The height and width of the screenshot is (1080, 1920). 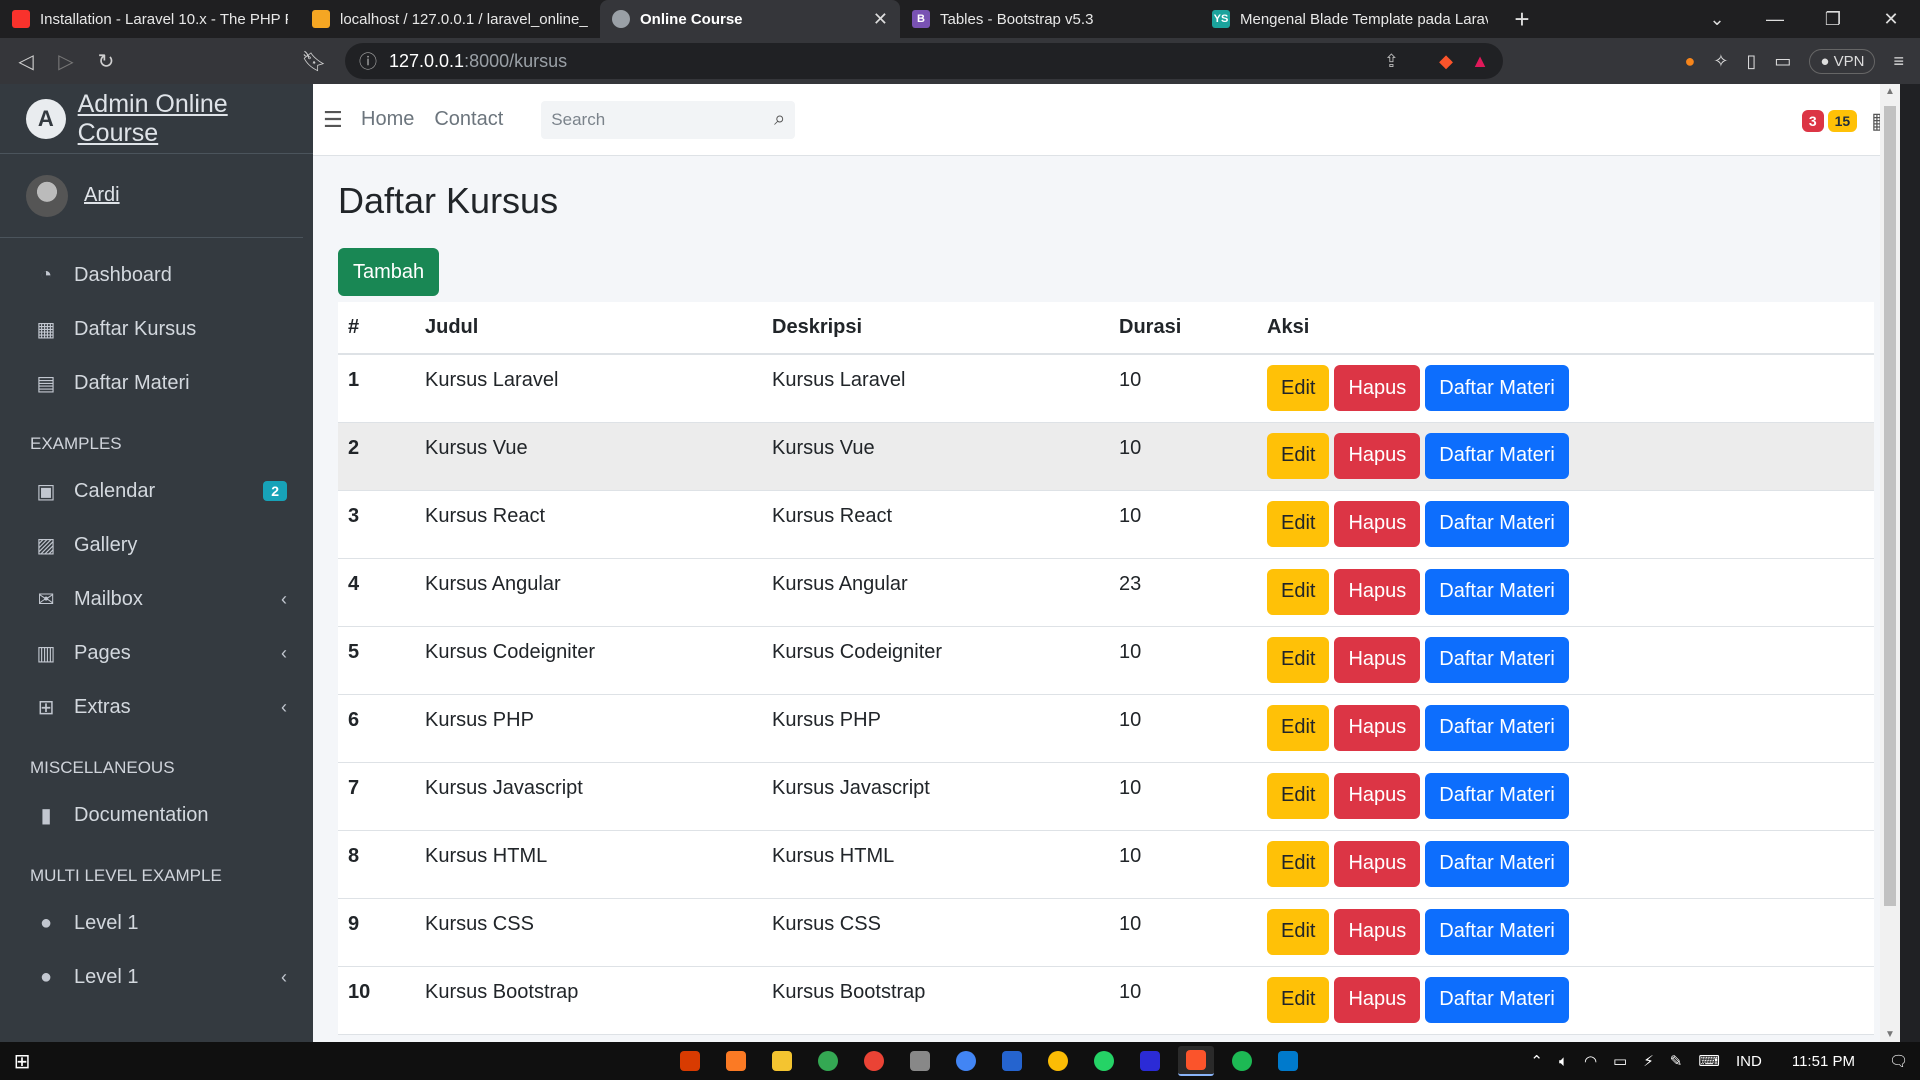 What do you see at coordinates (1012, 1061) in the screenshot?
I see `todo-icon` at bounding box center [1012, 1061].